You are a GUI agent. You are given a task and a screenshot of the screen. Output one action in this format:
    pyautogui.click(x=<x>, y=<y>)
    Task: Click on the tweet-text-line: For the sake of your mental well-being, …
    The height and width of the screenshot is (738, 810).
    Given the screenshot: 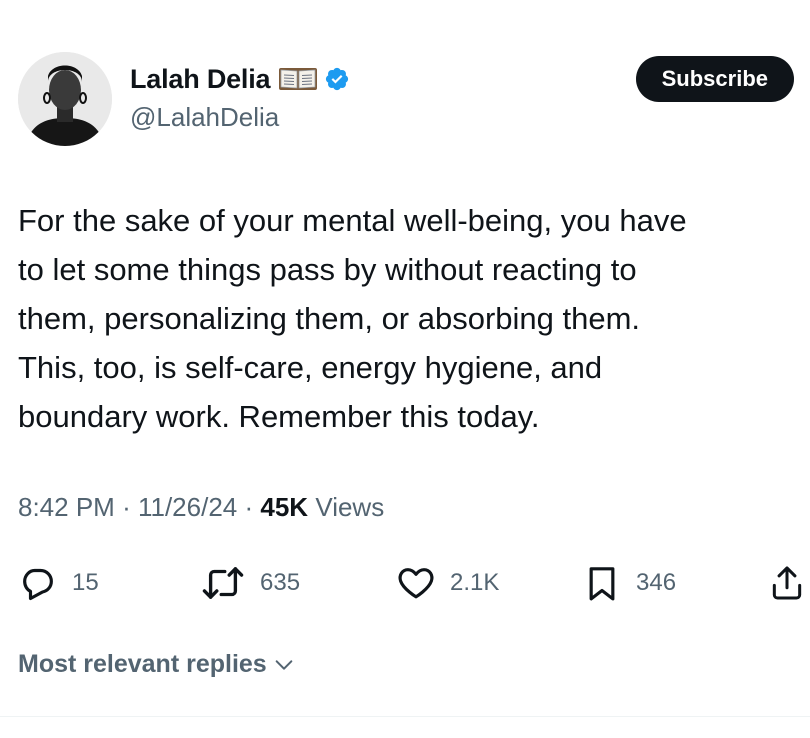 What is the action you would take?
    pyautogui.click(x=352, y=220)
    